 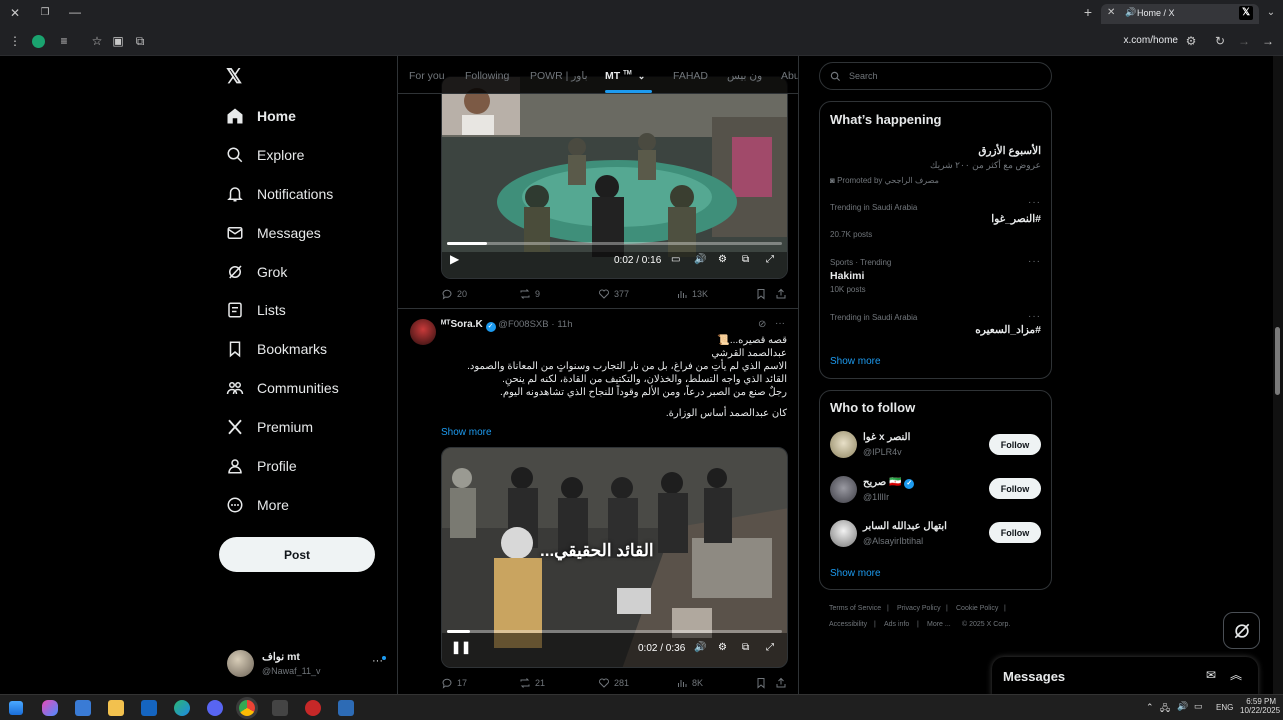 What do you see at coordinates (1236, 674) in the screenshot?
I see `expand-up-icon: ︽` at bounding box center [1236, 674].